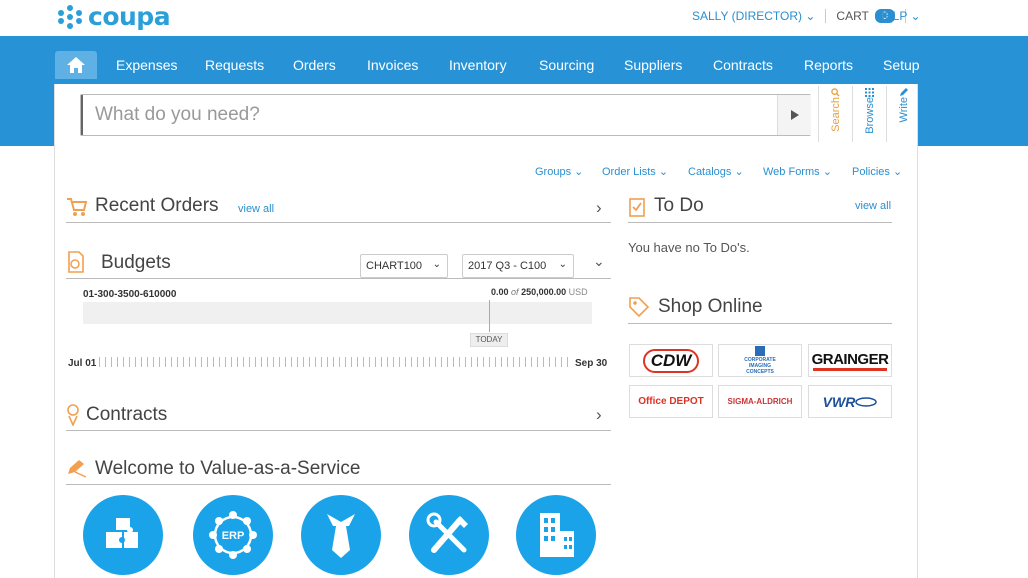 Image resolution: width=1028 pixels, height=578 pixels. I want to click on building-icon, so click(557, 535).